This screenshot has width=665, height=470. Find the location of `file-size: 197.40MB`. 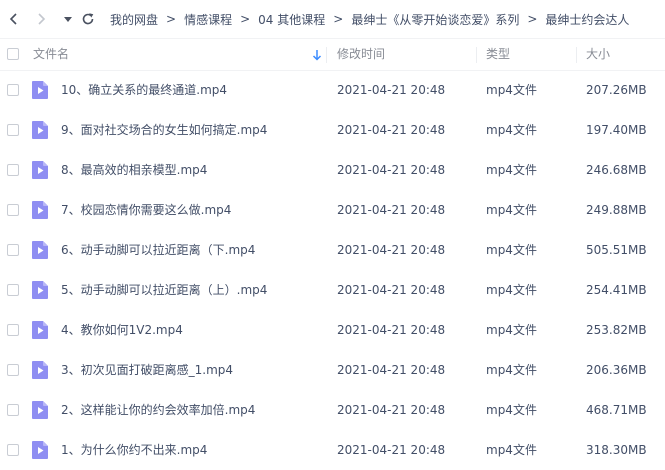

file-size: 197.40MB is located at coordinates (616, 130).